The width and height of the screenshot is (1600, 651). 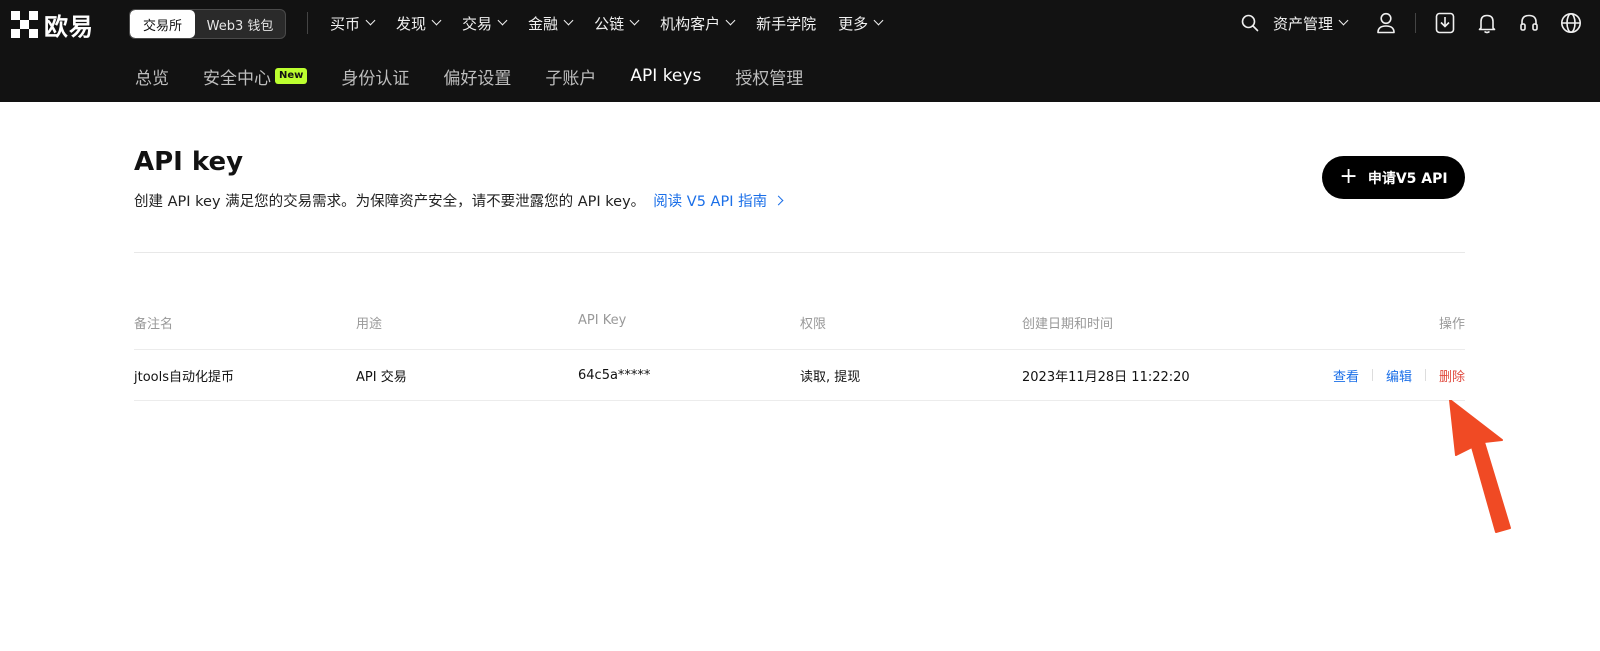 I want to click on download-app-button, so click(x=1445, y=23).